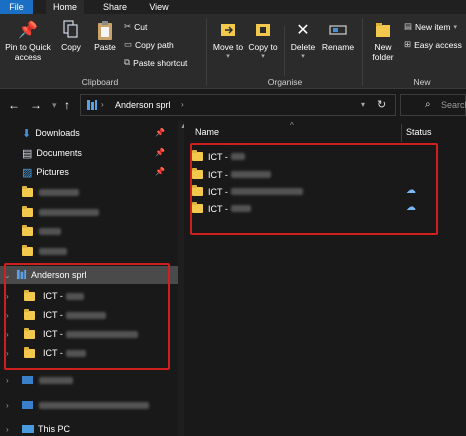 The image size is (466, 436). Describe the element at coordinates (363, 104) in the screenshot. I see `address-dropdown-icon: ▾` at that location.